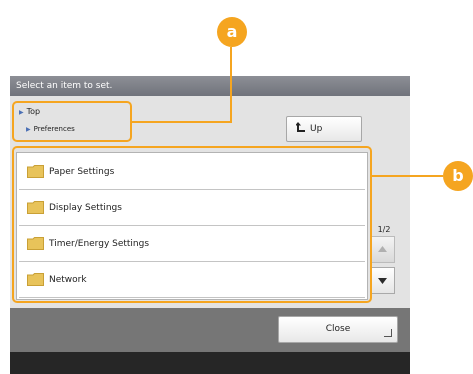 The height and width of the screenshot is (374, 473). What do you see at coordinates (182, 85) in the screenshot?
I see `callout-a-line` at bounding box center [182, 85].